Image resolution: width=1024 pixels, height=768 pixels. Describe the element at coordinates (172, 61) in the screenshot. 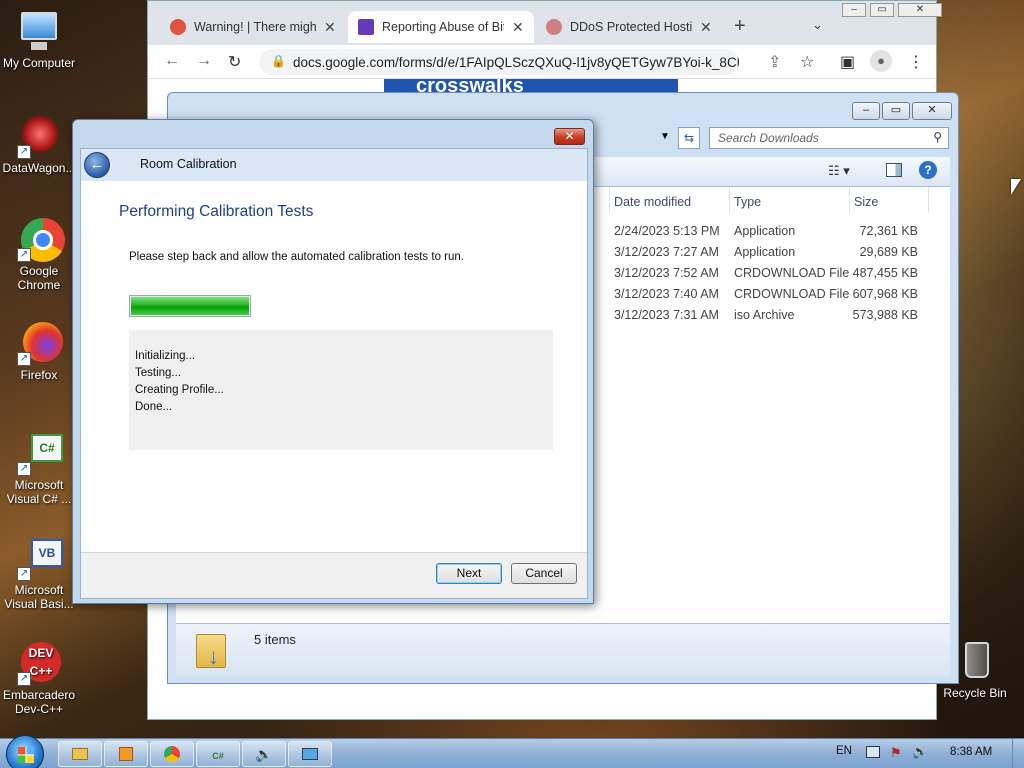

I see `back-arrow-icon: ←` at that location.